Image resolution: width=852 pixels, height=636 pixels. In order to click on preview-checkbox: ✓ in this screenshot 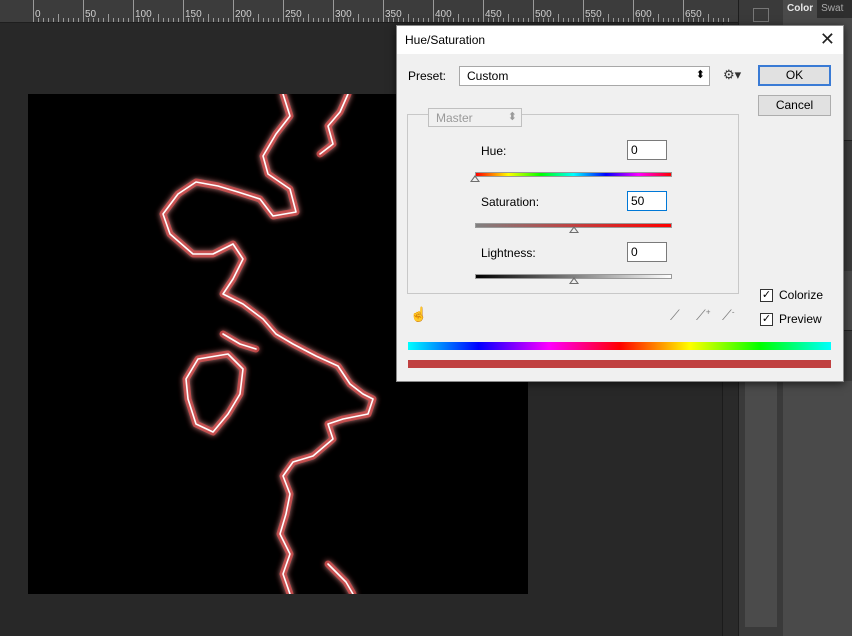, I will do `click(766, 319)`.